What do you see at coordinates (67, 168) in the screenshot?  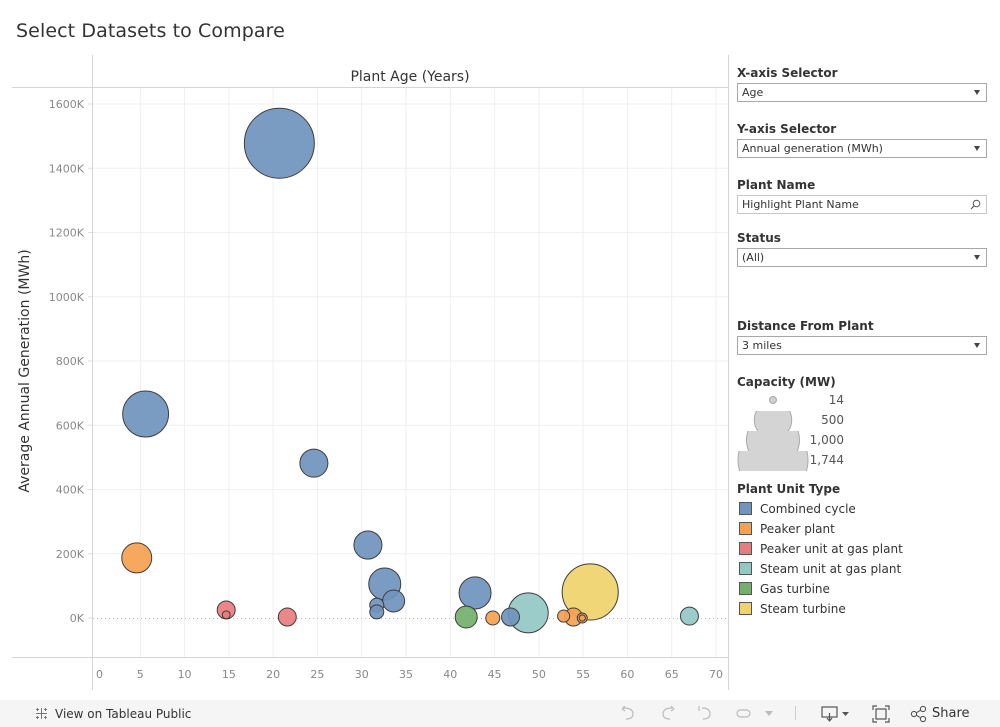 I see `y-tick-label: 1400K` at bounding box center [67, 168].